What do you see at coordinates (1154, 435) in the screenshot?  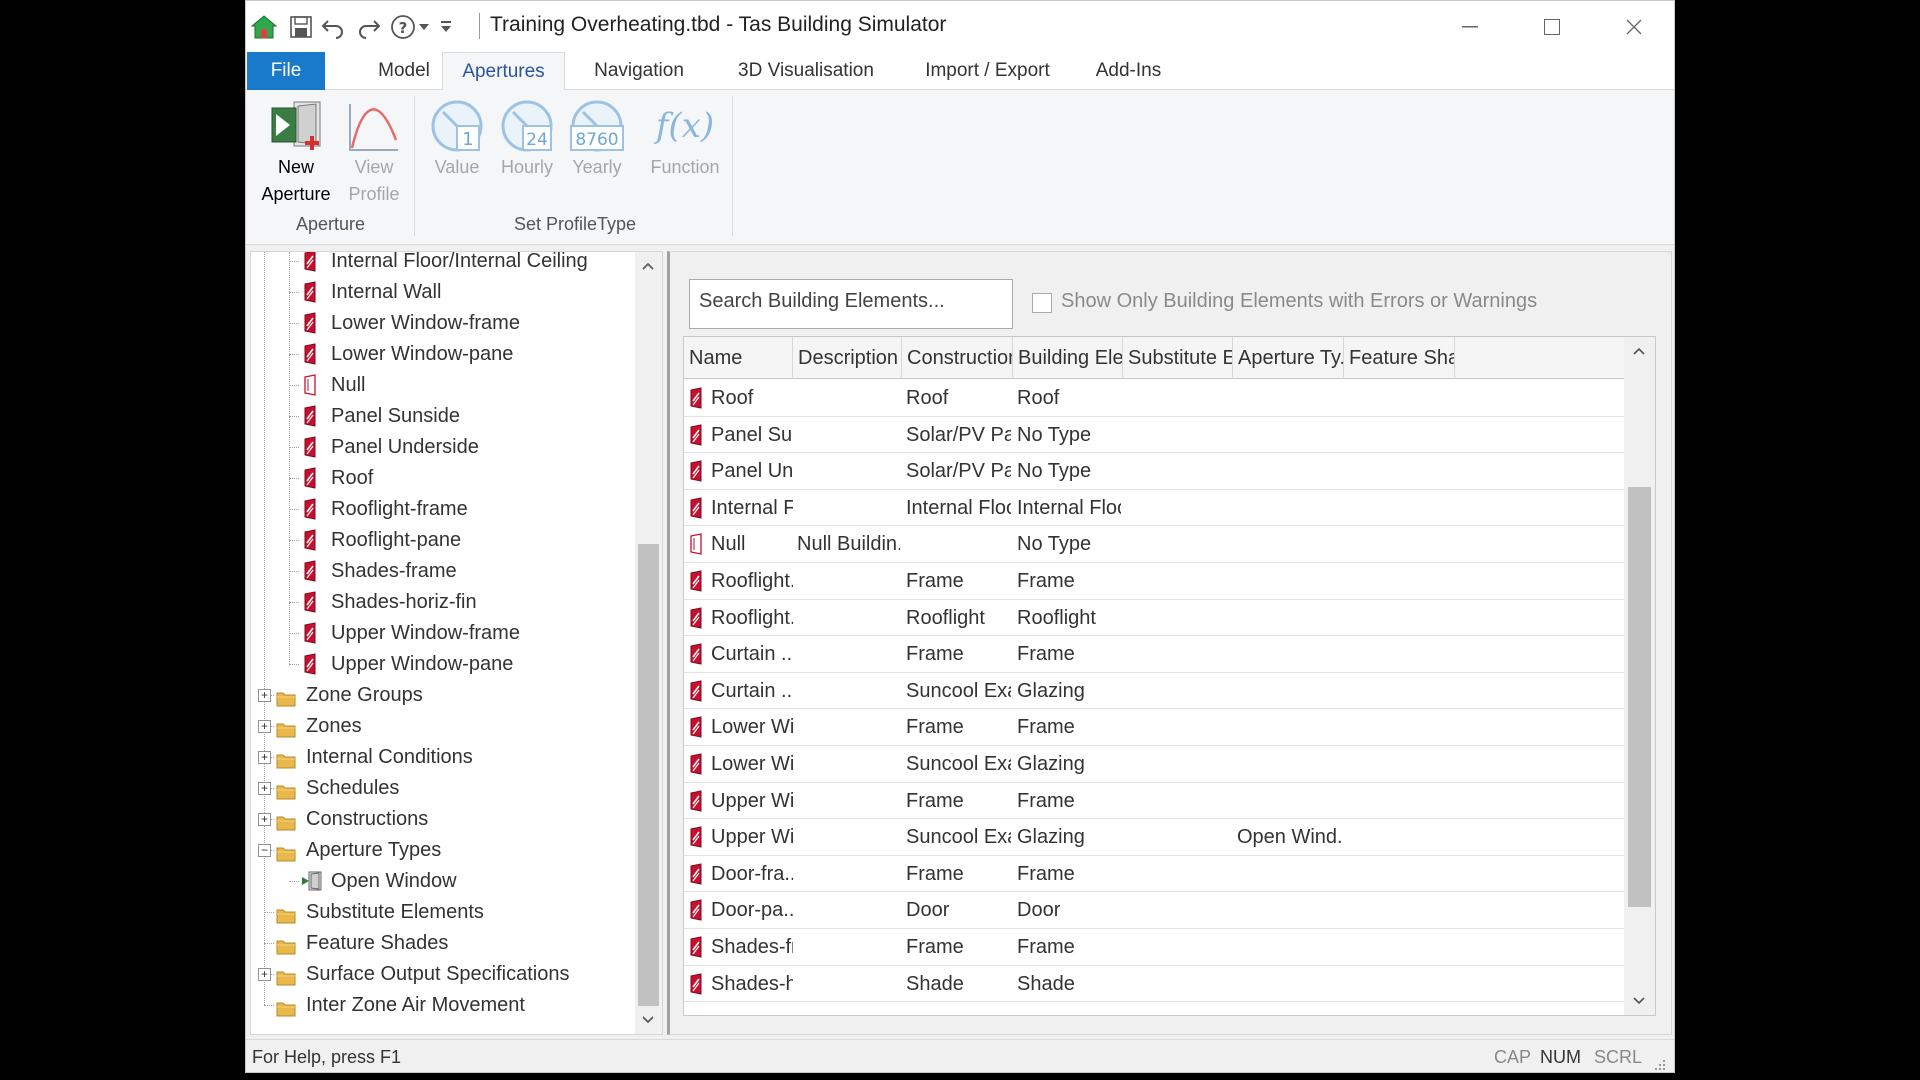 I see `table-row: Panel Sun... Solar/PV Pa... No Type` at bounding box center [1154, 435].